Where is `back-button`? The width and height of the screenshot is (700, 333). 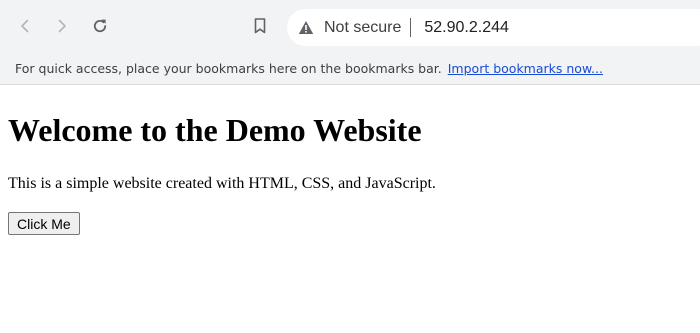 back-button is located at coordinates (25, 26).